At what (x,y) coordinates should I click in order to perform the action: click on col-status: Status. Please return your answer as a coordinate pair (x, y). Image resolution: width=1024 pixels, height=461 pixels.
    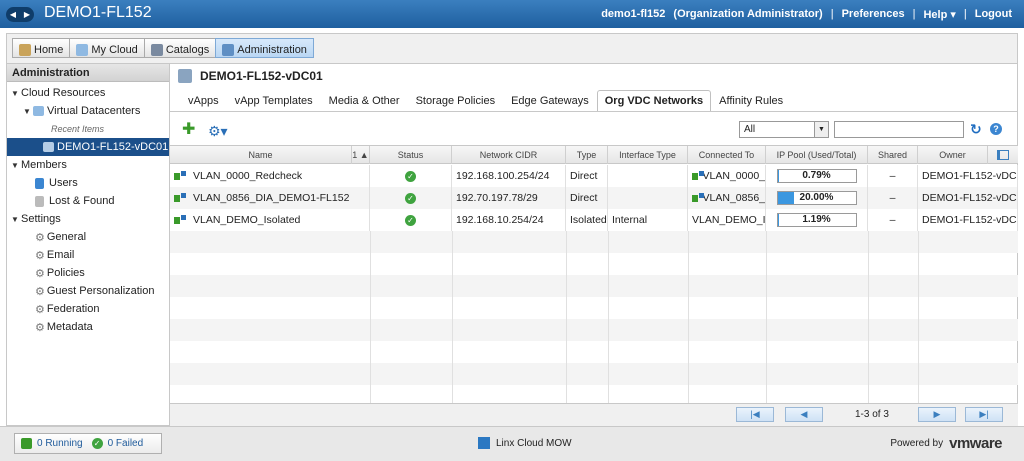
    Looking at the image, I should click on (411, 155).